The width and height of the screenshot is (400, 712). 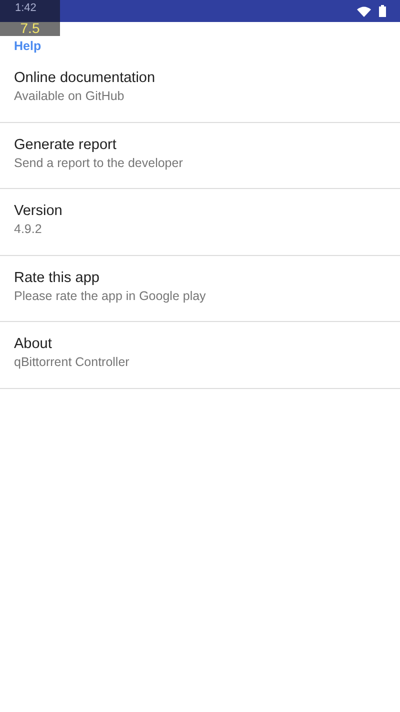 I want to click on preference-item: Generate report Send a report to the developer, so click(x=200, y=155).